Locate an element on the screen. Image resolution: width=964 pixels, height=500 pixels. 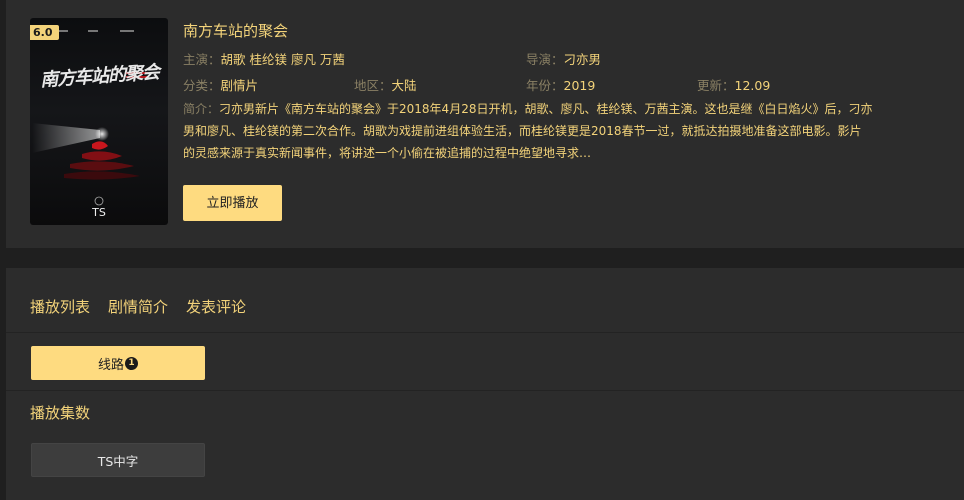
movie-poster: 6.0 南方车站的聚会 TS is located at coordinates (99, 121).